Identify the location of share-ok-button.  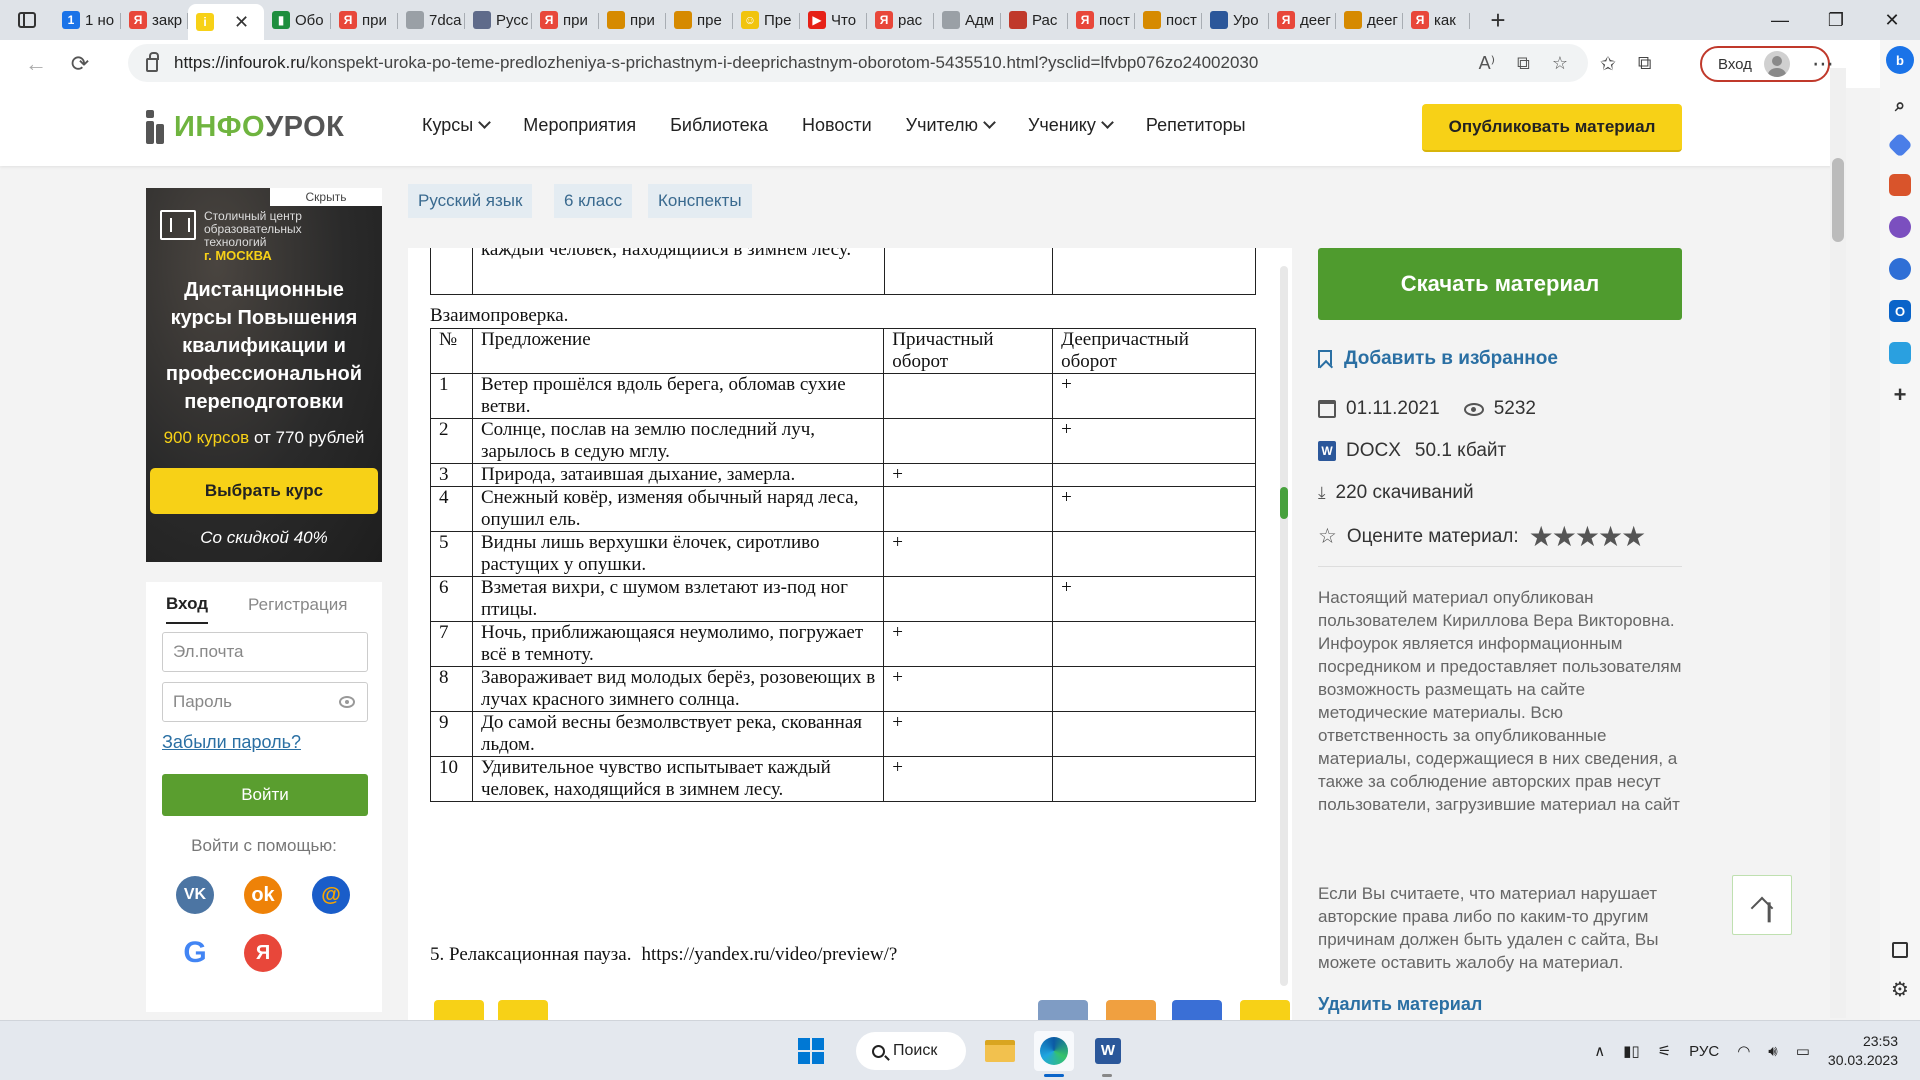
(1131, 1010).